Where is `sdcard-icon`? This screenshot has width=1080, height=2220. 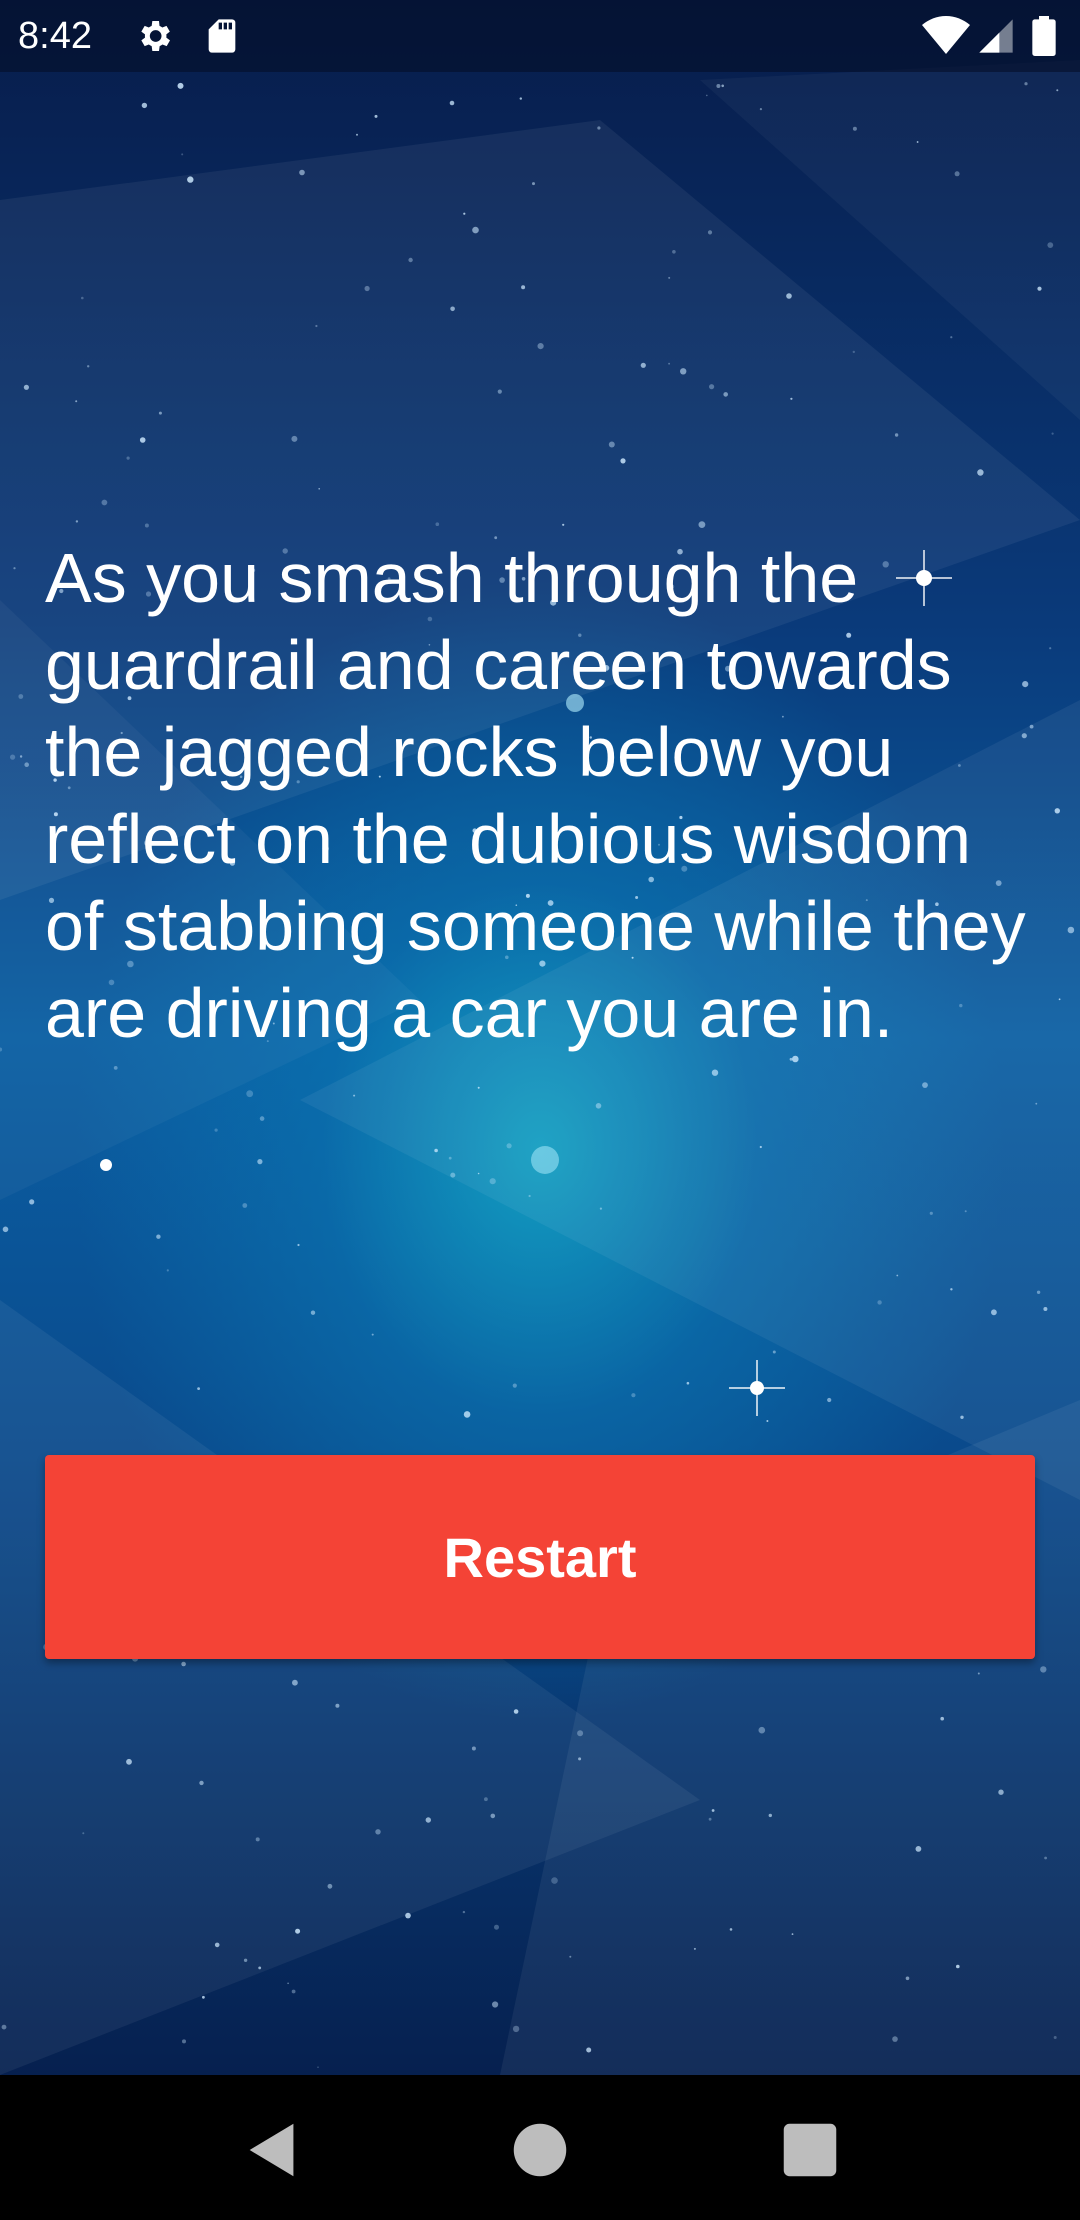
sdcard-icon is located at coordinates (222, 36).